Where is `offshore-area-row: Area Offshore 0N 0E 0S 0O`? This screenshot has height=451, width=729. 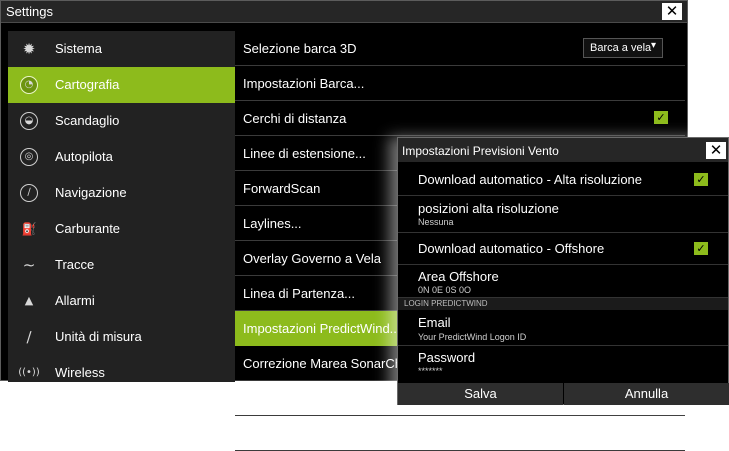 offshore-area-row: Area Offshore 0N 0E 0S 0O is located at coordinates (563, 281).